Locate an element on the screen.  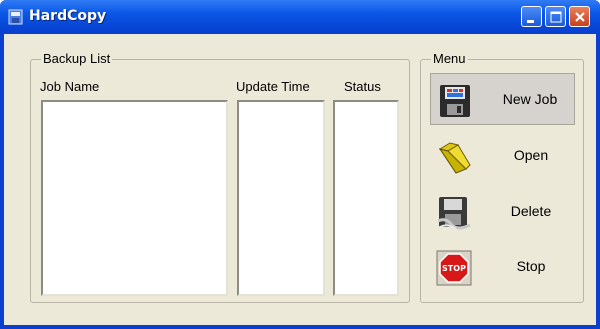
menu-title: Menu is located at coordinates (449, 58).